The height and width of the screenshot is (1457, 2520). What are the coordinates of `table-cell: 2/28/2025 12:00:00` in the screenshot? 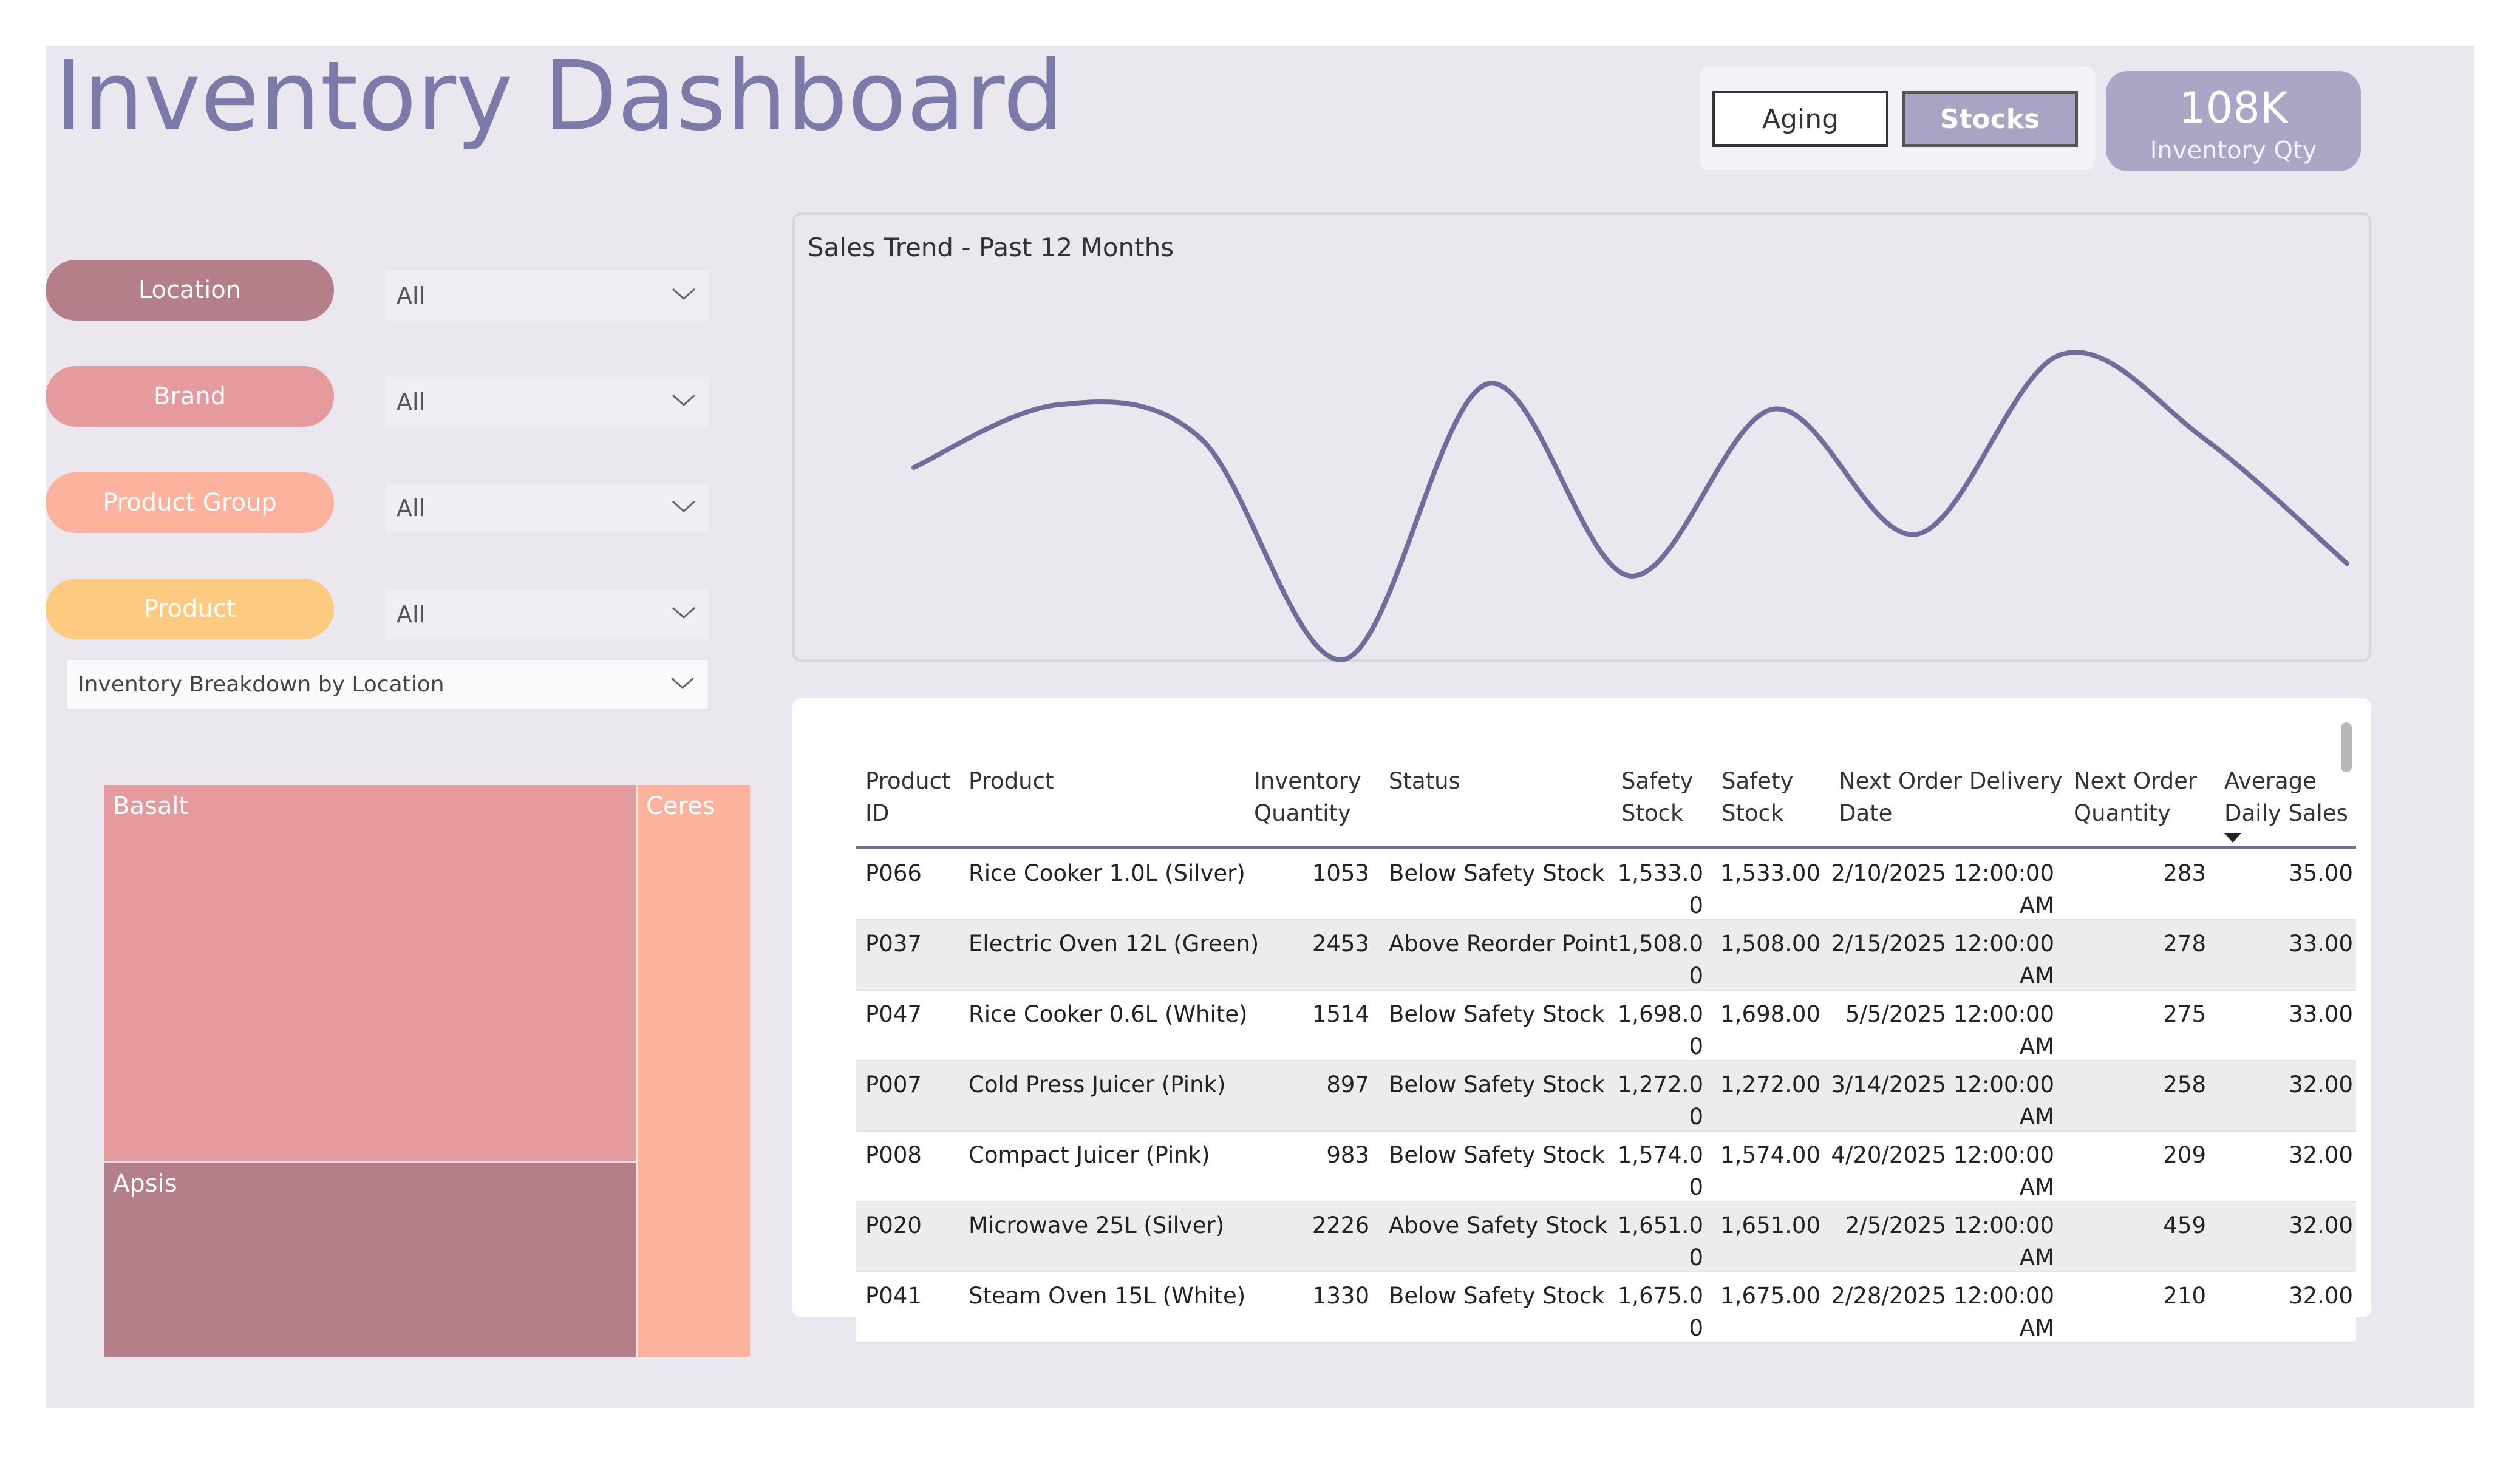 It's located at (1942, 1296).